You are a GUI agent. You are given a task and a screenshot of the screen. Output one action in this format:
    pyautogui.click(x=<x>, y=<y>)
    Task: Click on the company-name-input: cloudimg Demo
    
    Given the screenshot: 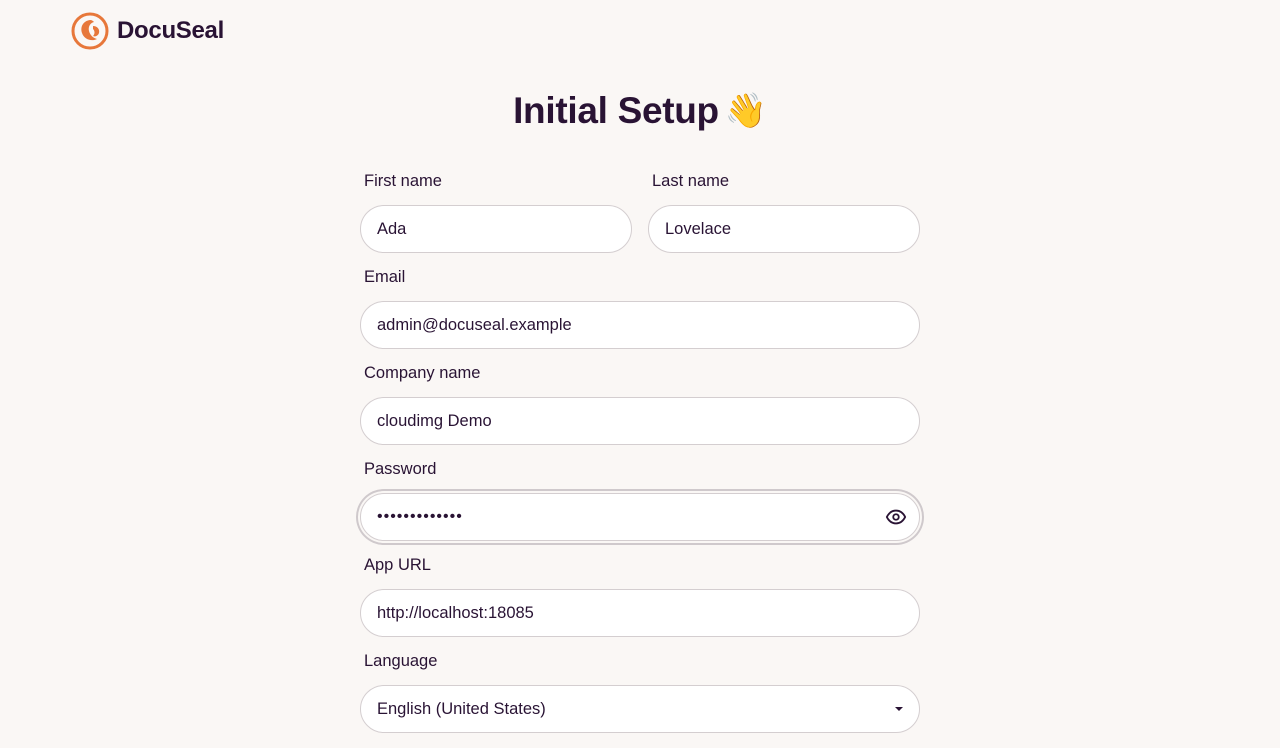 What is the action you would take?
    pyautogui.click(x=640, y=421)
    